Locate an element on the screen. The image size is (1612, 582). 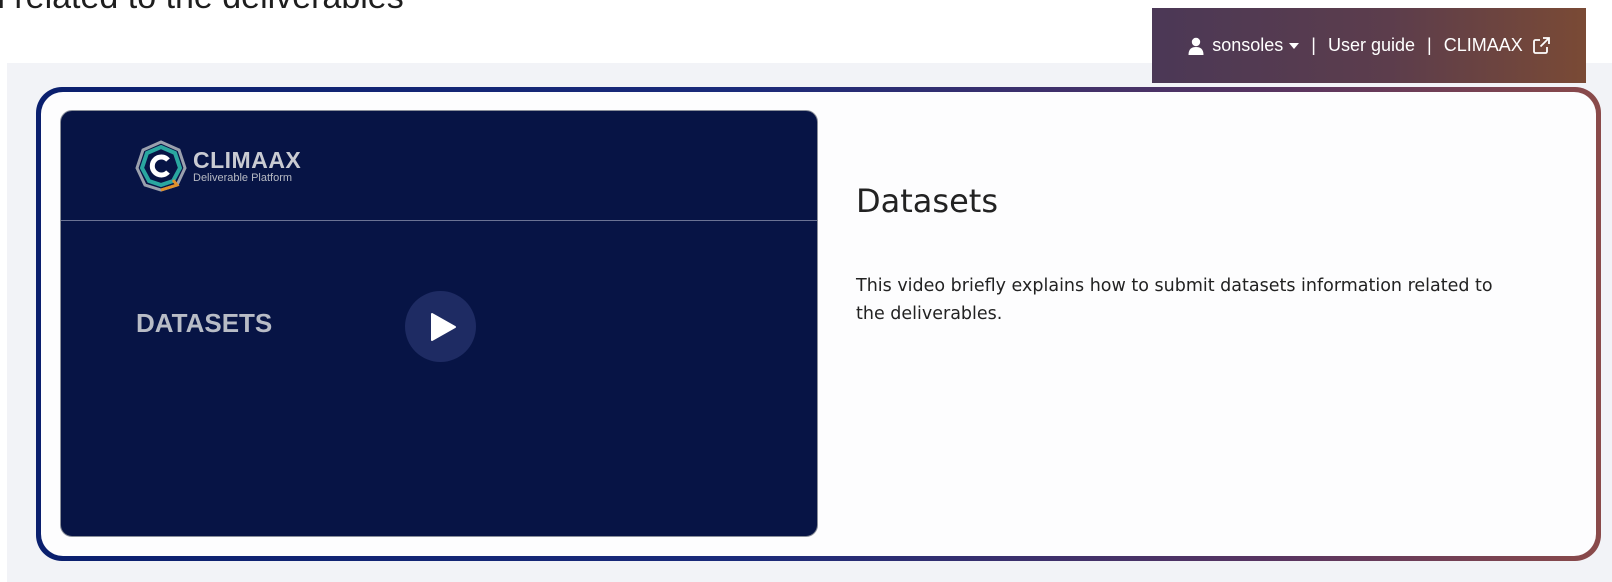
climaax-external-link: CLIMAAX is located at coordinates (1497, 45).